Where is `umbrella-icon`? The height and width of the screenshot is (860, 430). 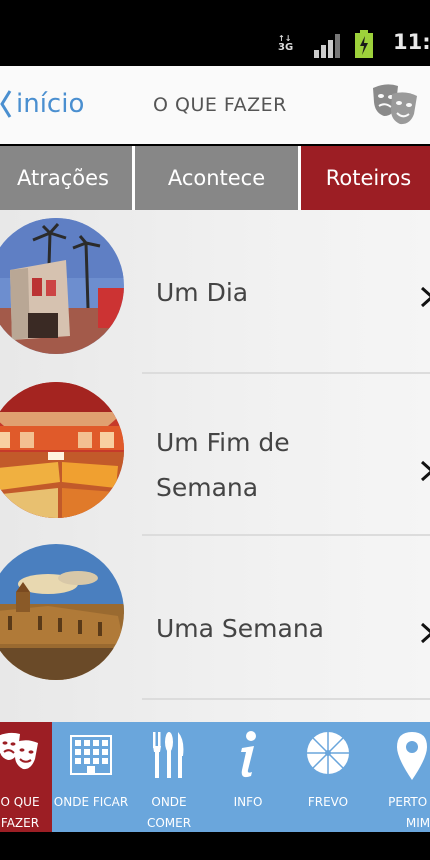
umbrella-icon is located at coordinates (328, 753).